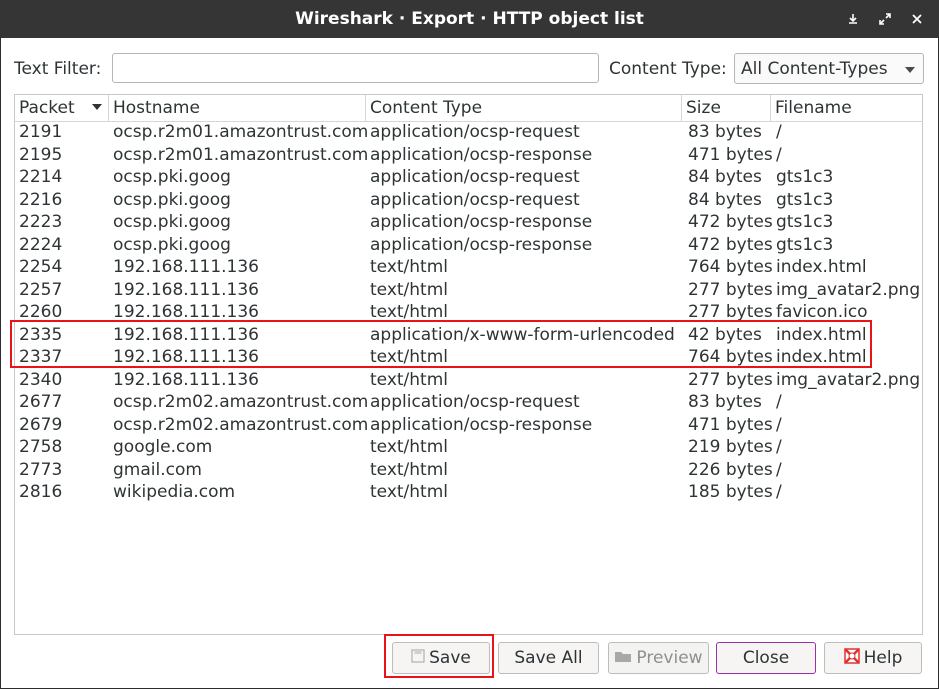 The width and height of the screenshot is (939, 690). I want to click on column-label-size: Size, so click(703, 108).